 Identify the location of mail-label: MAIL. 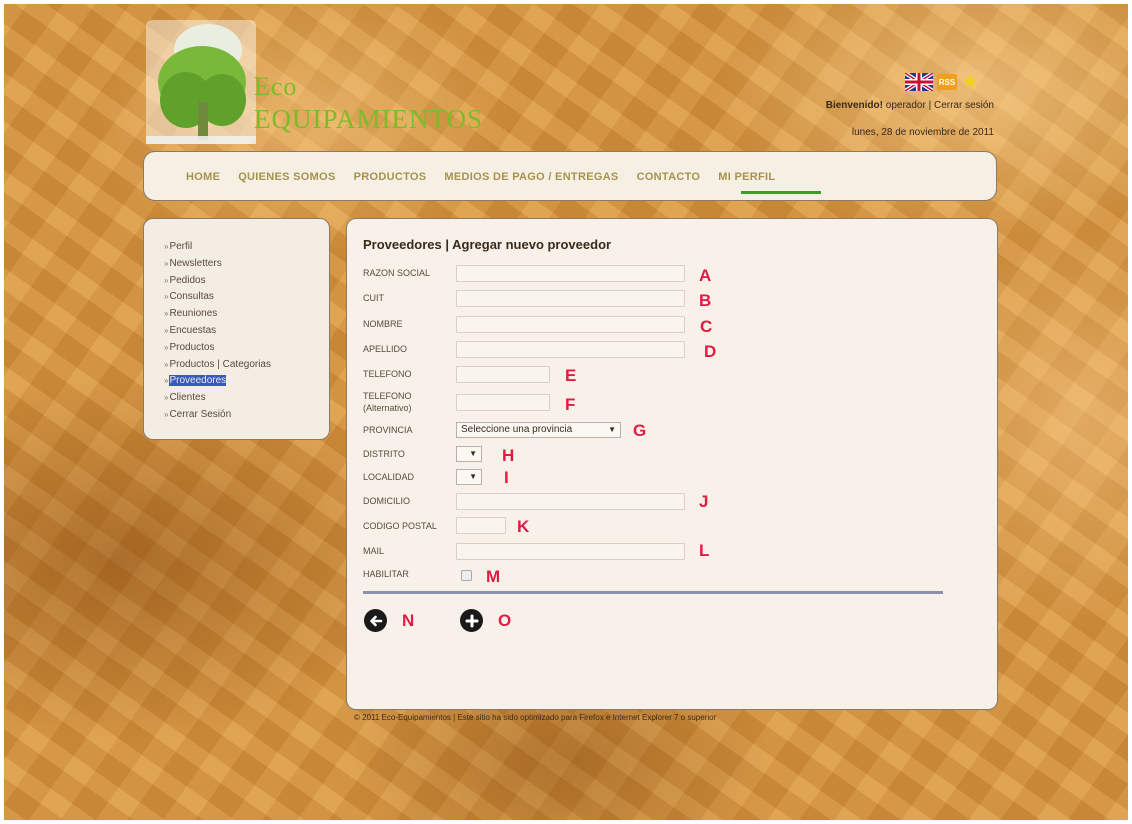
(374, 551).